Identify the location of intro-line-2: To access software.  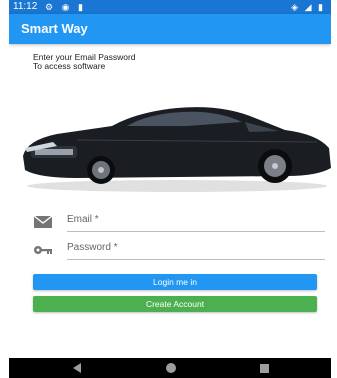
(69, 66).